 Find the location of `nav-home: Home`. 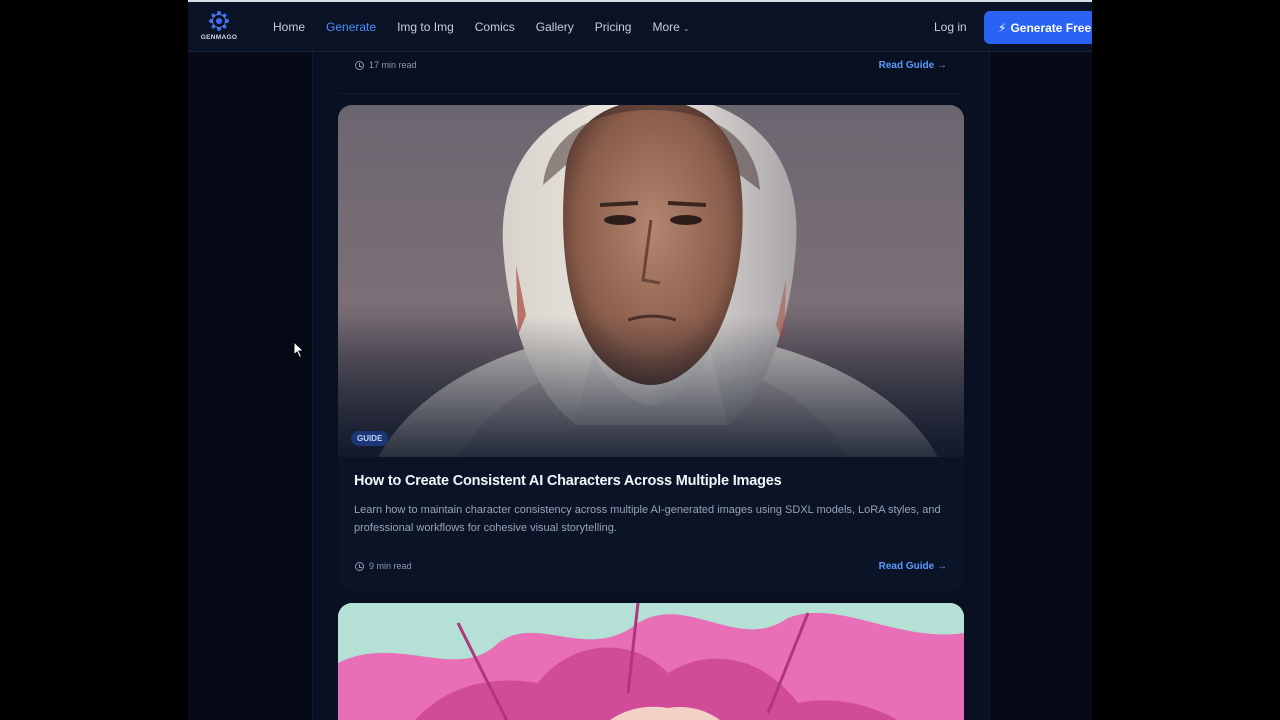

nav-home: Home is located at coordinates (289, 27).